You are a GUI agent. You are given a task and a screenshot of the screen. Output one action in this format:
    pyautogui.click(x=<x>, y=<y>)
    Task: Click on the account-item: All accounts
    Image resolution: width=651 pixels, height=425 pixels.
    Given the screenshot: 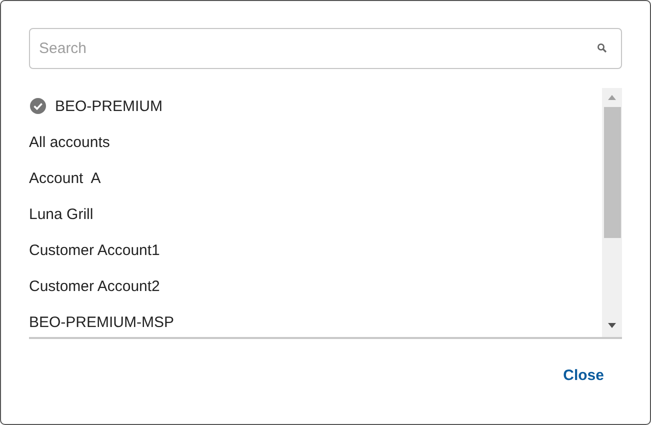 What is the action you would take?
    pyautogui.click(x=315, y=142)
    